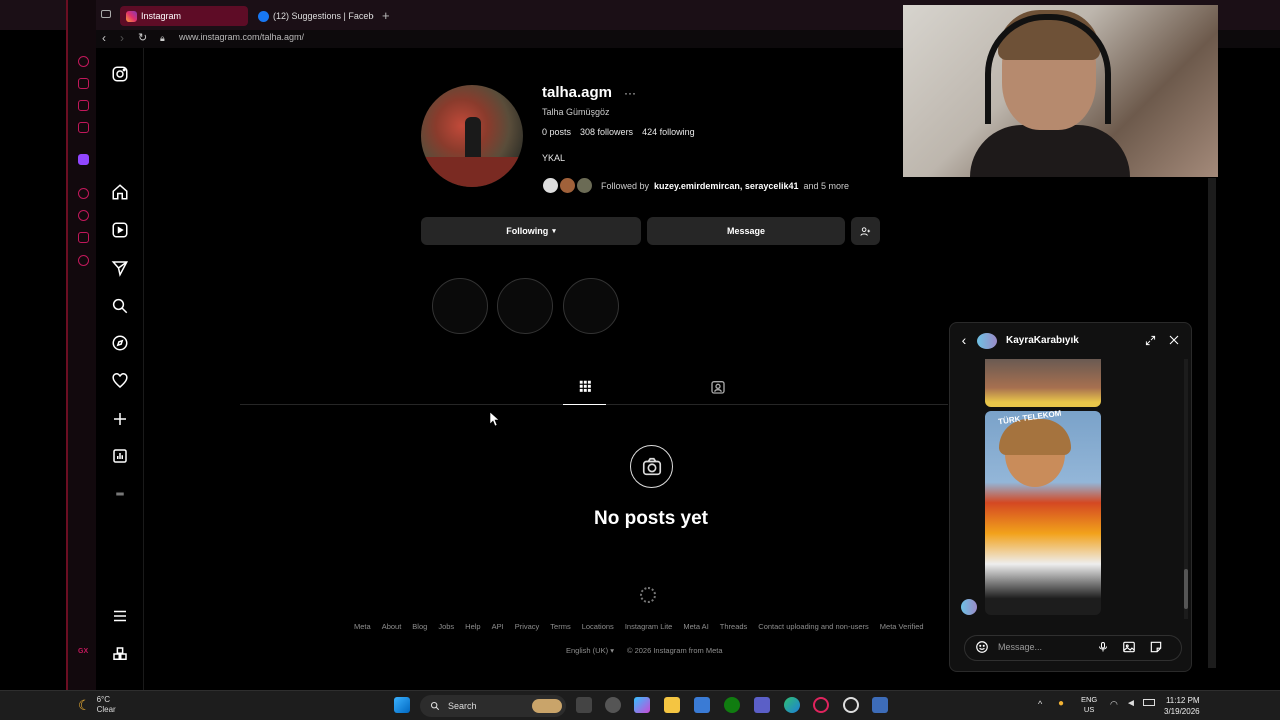 The height and width of the screenshot is (720, 1280). What do you see at coordinates (557, 132) in the screenshot?
I see `posts-count: 0 posts` at bounding box center [557, 132].